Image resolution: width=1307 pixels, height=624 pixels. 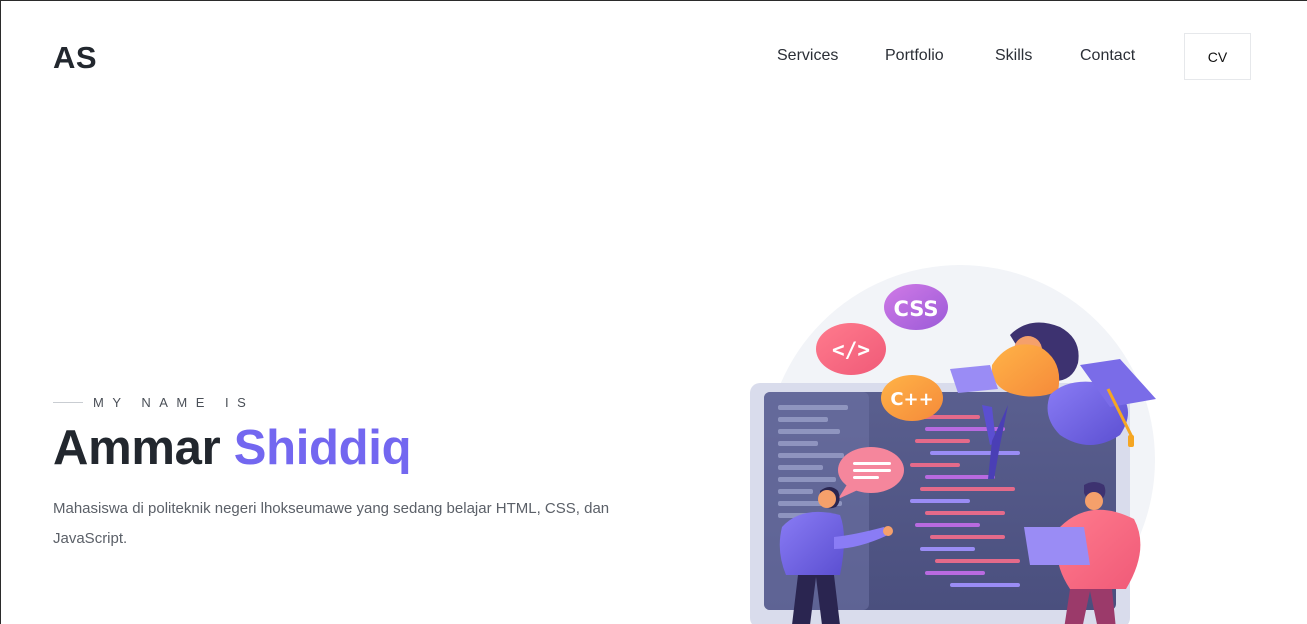 What do you see at coordinates (232, 448) in the screenshot?
I see `hero-title: Ammar Shiddiq` at bounding box center [232, 448].